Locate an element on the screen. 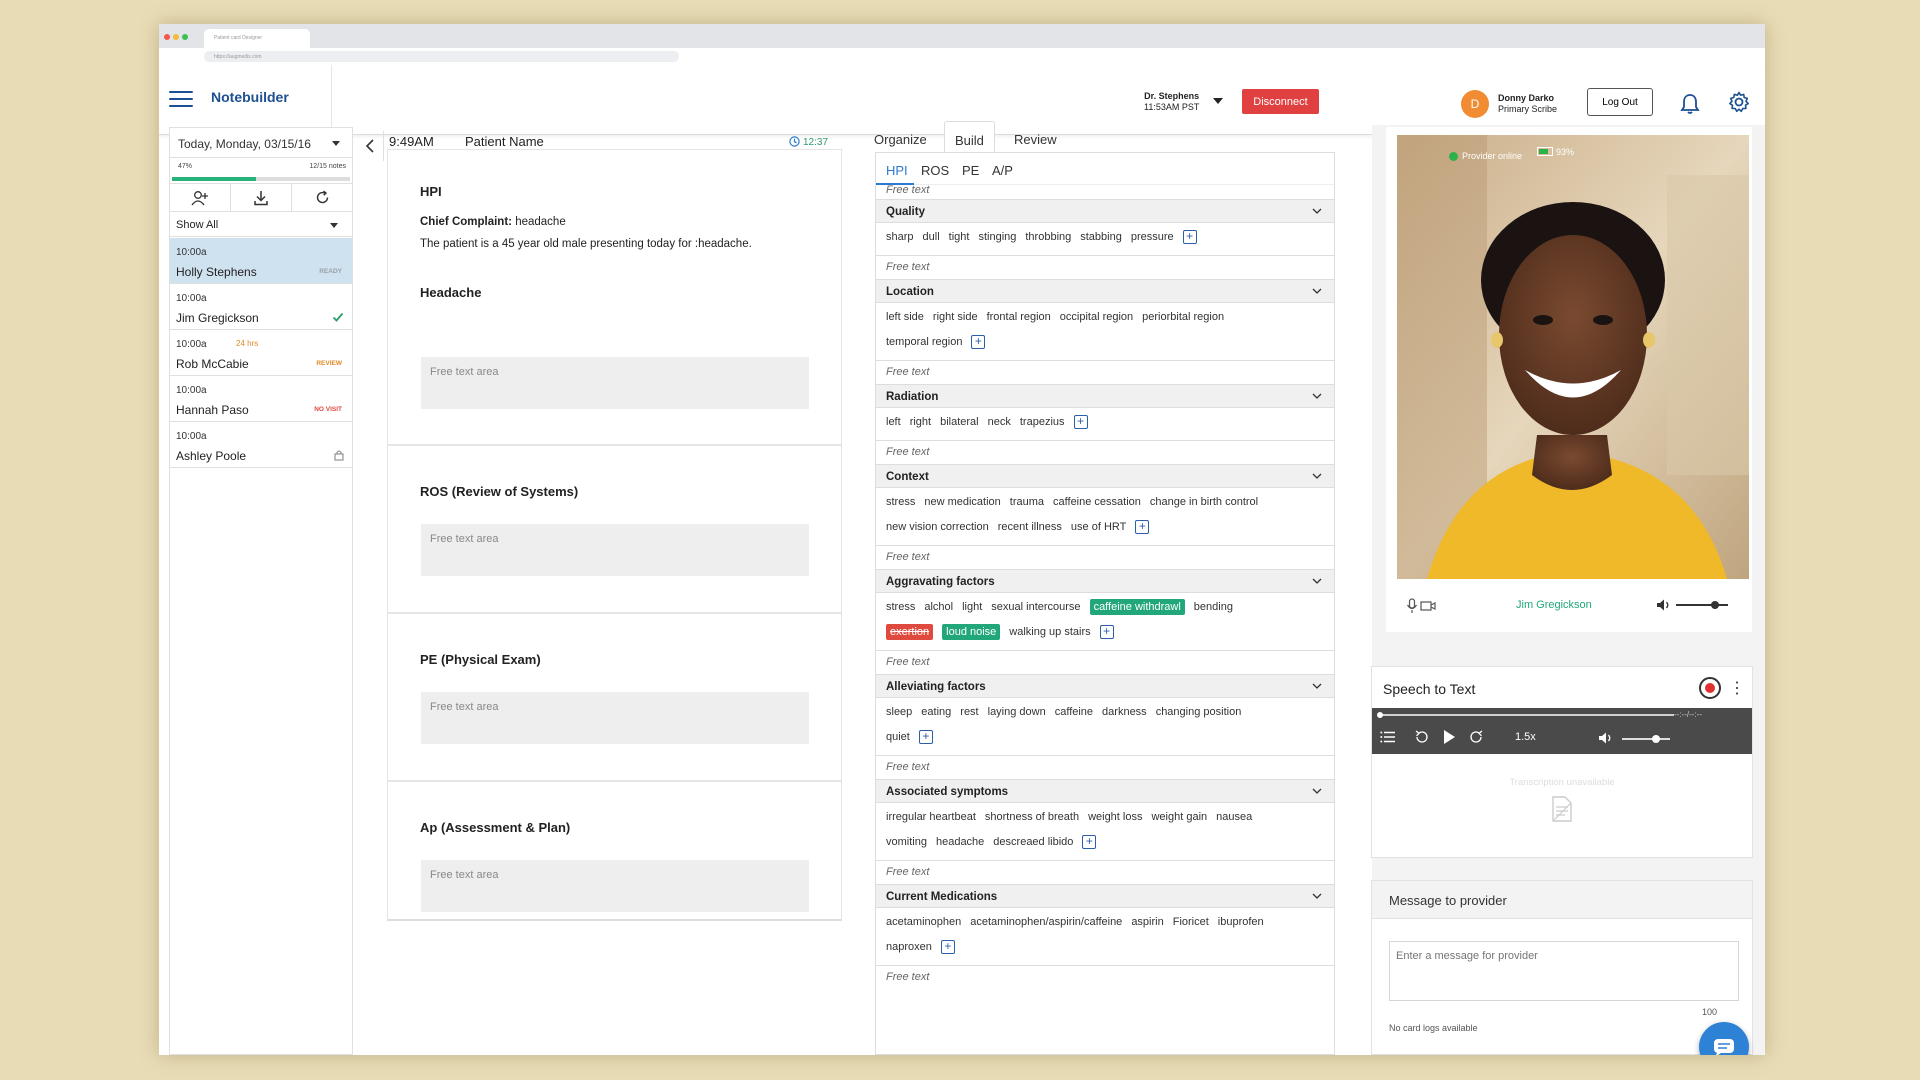 Image resolution: width=1920 pixels, height=1080 pixels. option-chip: sleep is located at coordinates (899, 712).